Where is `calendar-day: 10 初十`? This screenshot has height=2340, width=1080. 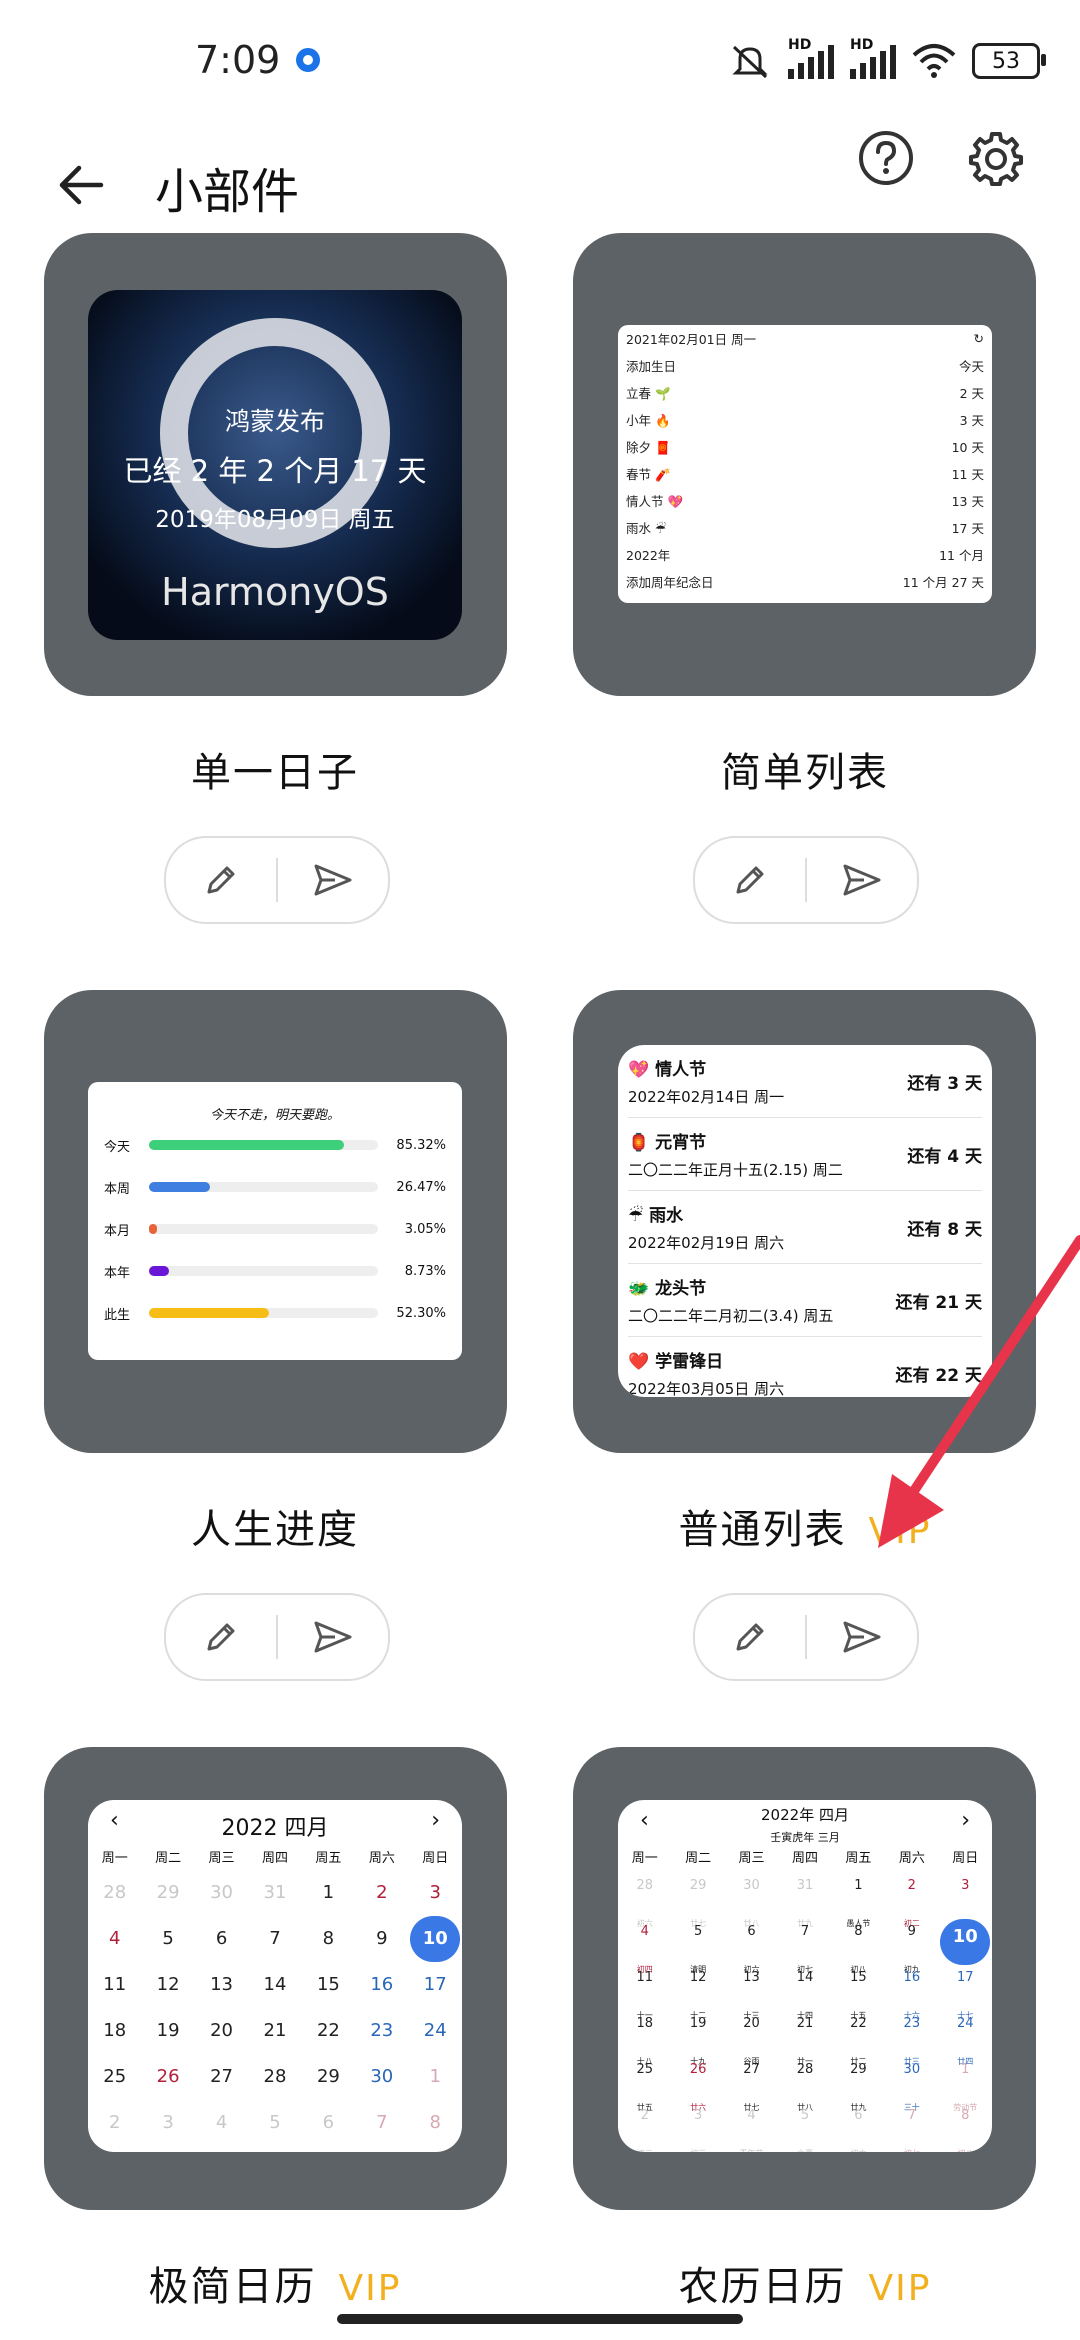
calendar-day: 10 初十 is located at coordinates (965, 1947).